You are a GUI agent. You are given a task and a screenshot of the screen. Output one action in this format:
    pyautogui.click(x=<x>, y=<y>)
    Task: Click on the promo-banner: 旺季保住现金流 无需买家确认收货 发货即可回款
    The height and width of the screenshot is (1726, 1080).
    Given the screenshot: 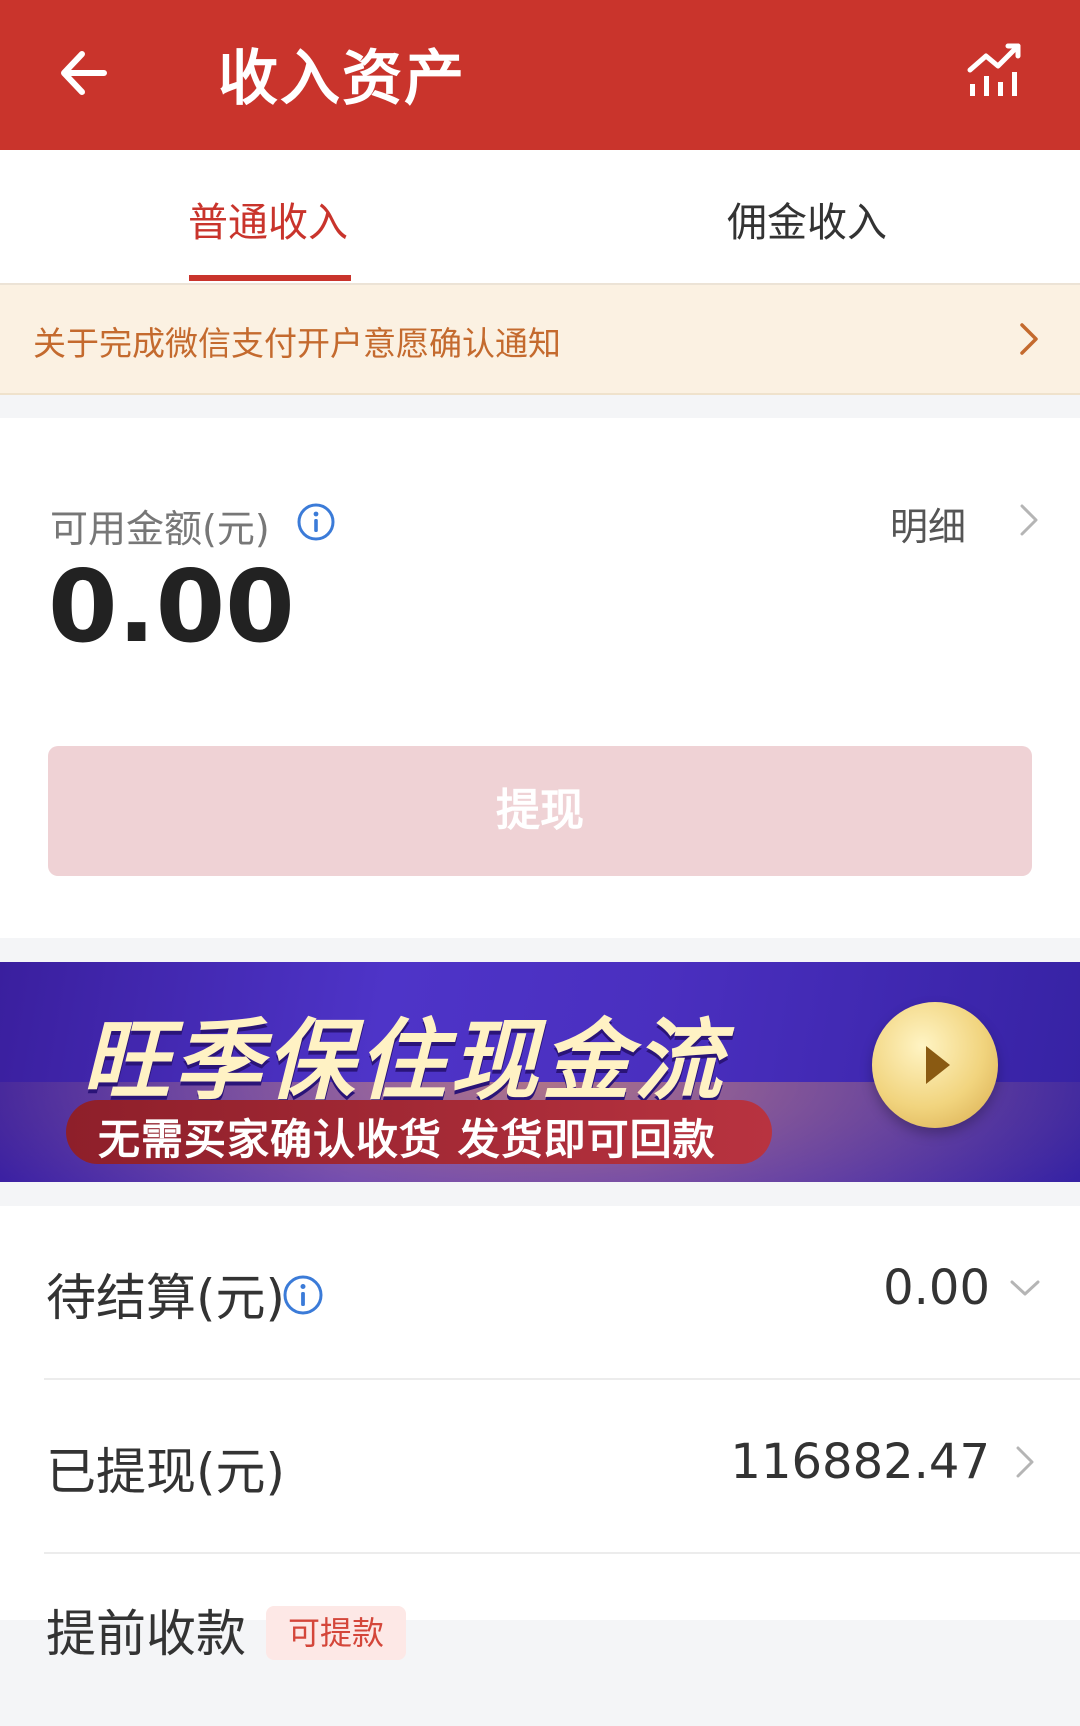 What is the action you would take?
    pyautogui.click(x=540, y=1072)
    